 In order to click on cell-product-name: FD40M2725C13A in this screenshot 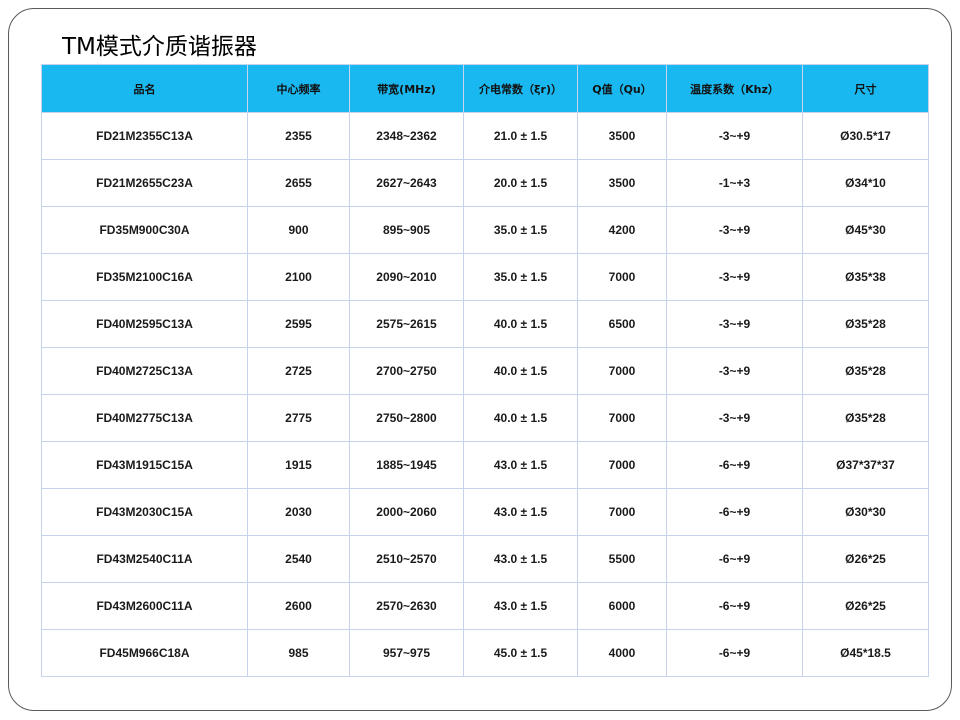, I will do `click(144, 371)`.